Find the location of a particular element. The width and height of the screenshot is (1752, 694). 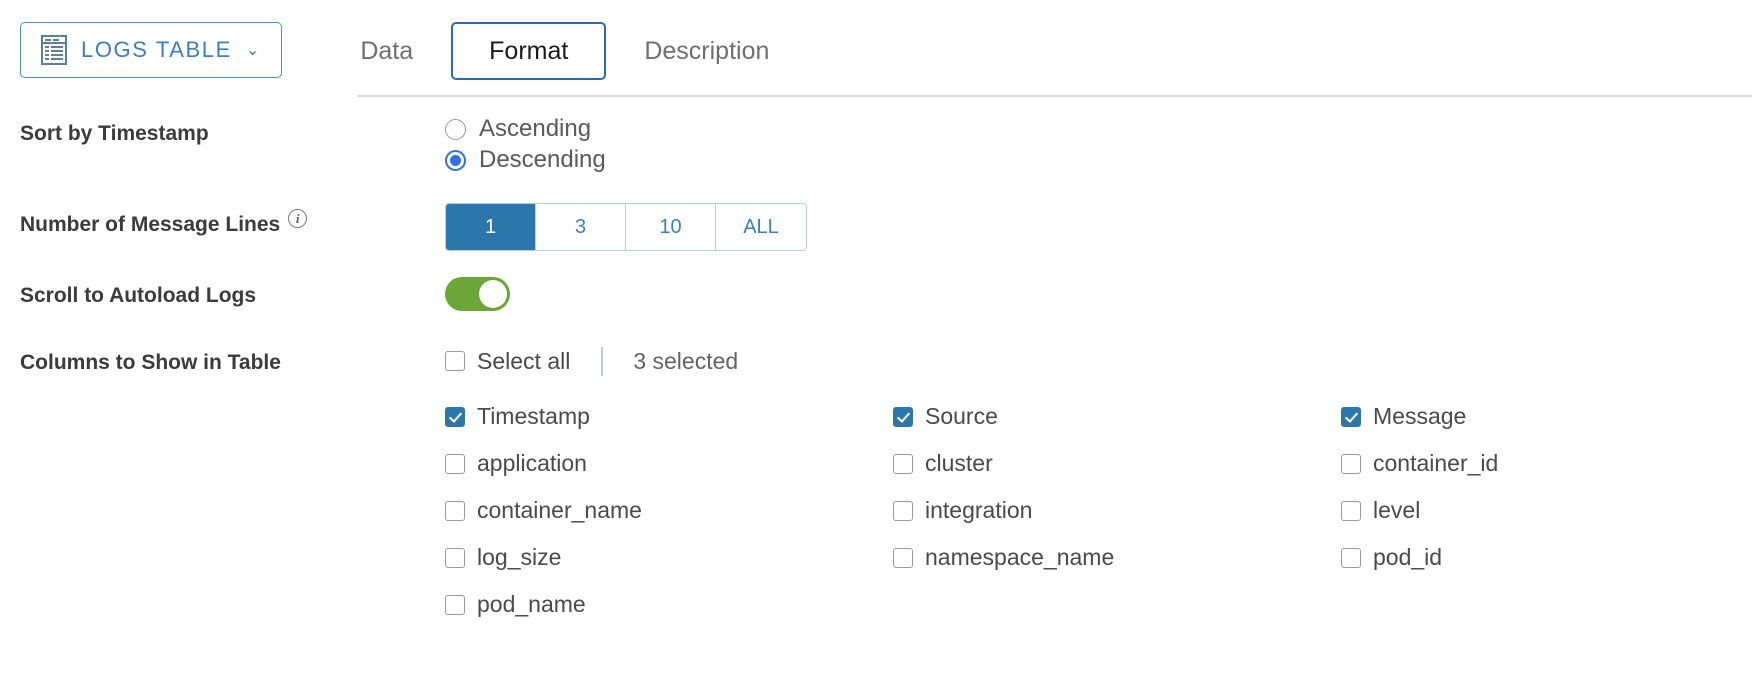

tab-list: Data Format Description is located at coordinates (564, 40).